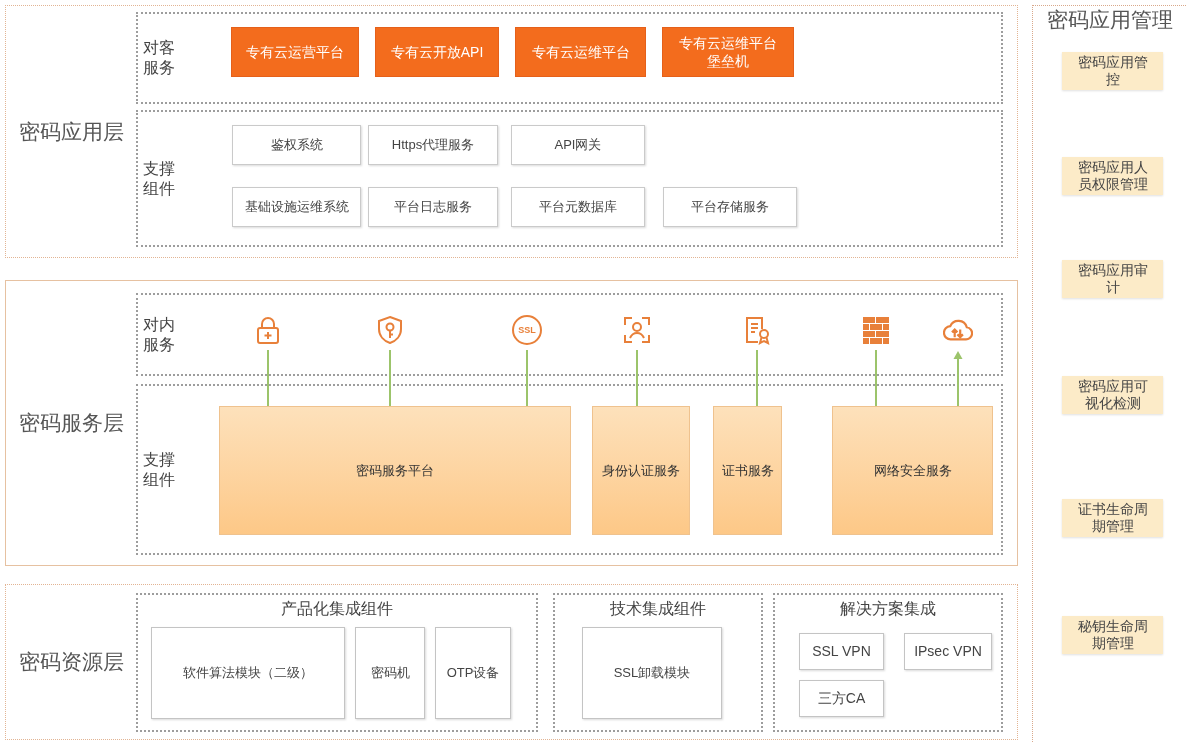 This screenshot has height=742, width=1186. What do you see at coordinates (71, 131) in the screenshot?
I see `layer-title: 密码应用层` at bounding box center [71, 131].